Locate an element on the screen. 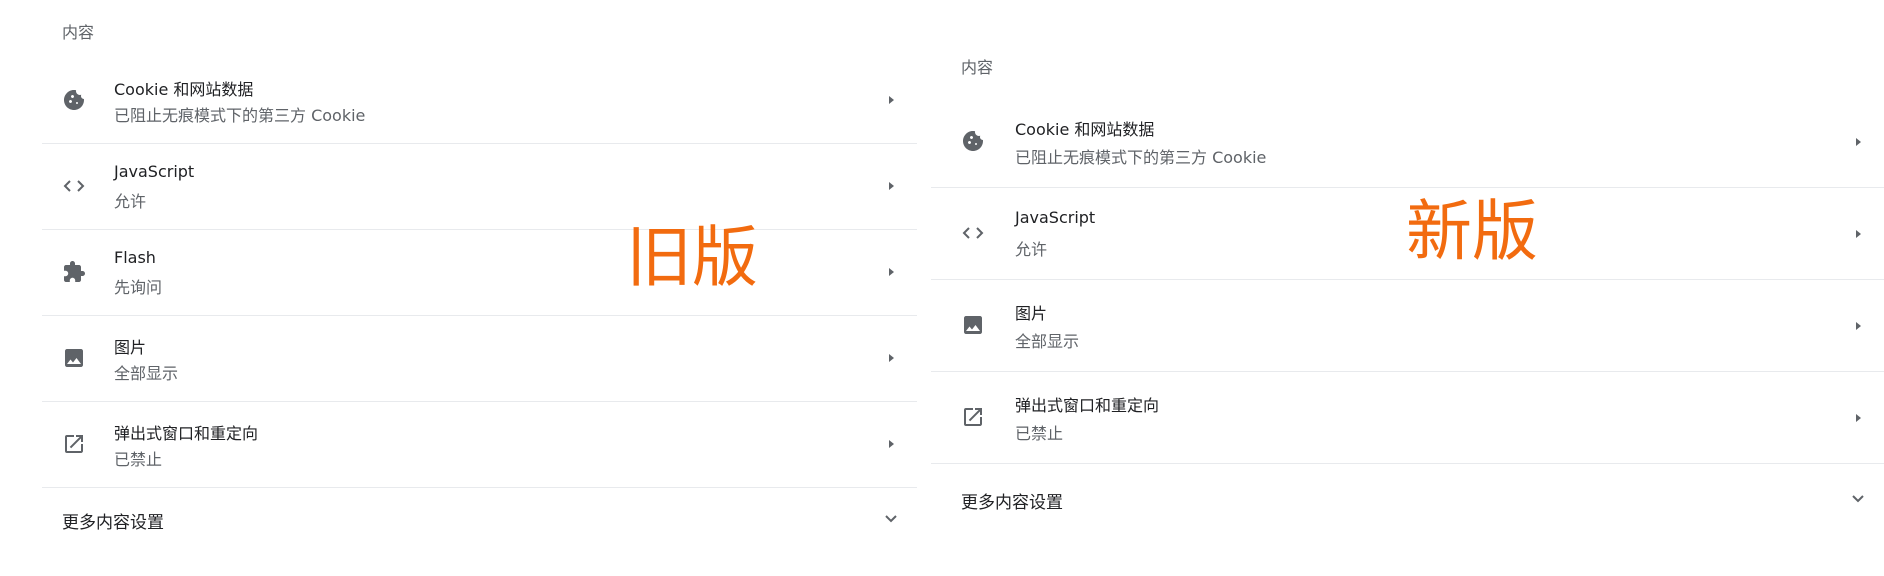  old-version-label: 旧版 is located at coordinates (692, 257).